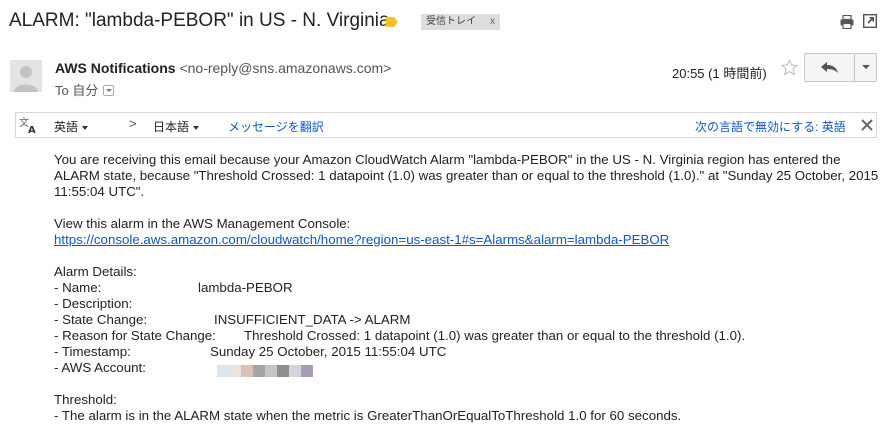 The width and height of the screenshot is (886, 439). I want to click on detail-label: - AWS Account:, so click(100, 367).